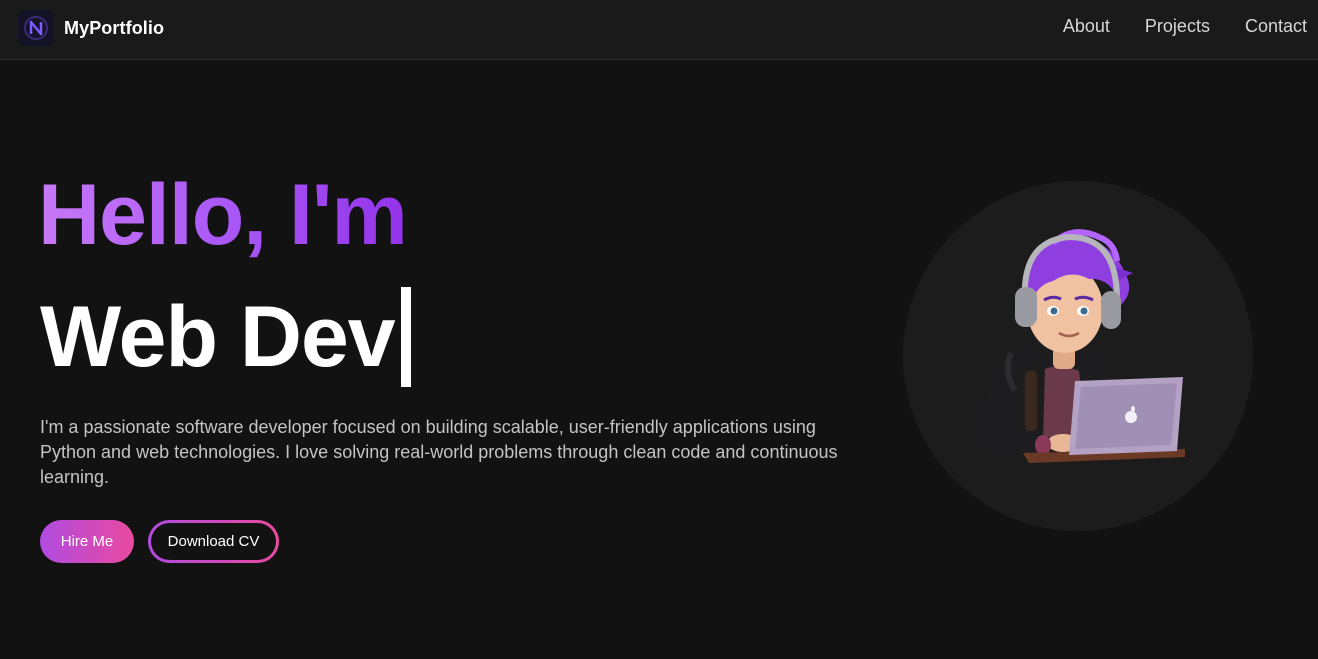 This screenshot has height=659, width=1318. Describe the element at coordinates (1086, 26) in the screenshot. I see `nav-link-about: About` at that location.